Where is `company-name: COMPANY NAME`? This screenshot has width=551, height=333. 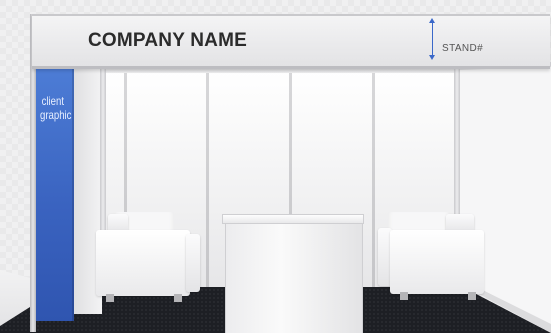
company-name: COMPANY NAME is located at coordinates (167, 40).